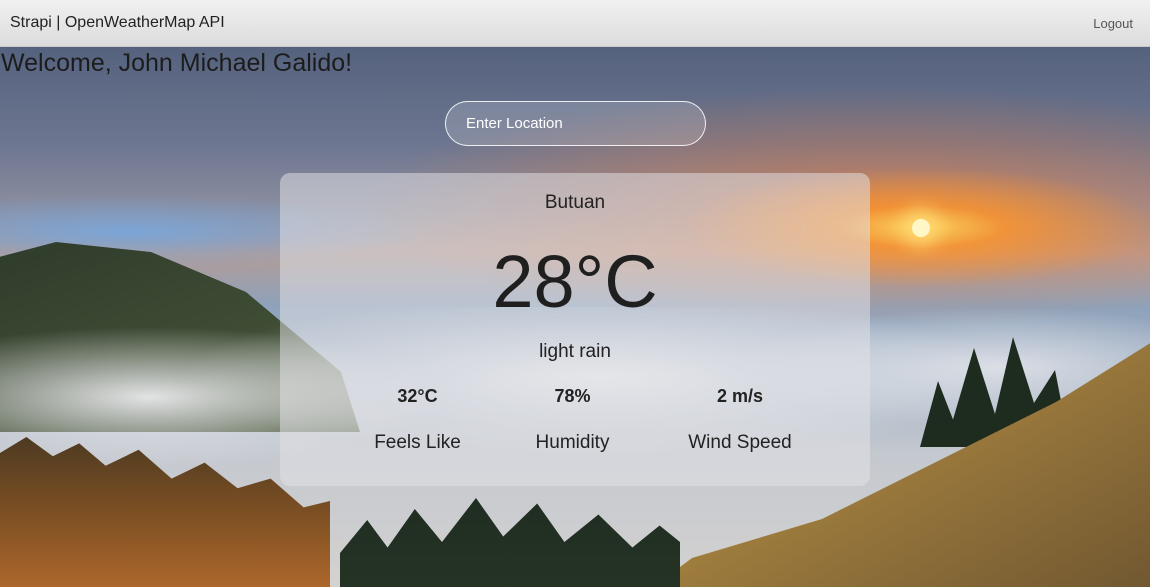  What do you see at coordinates (1113, 23) in the screenshot?
I see `logout-link: Logout` at bounding box center [1113, 23].